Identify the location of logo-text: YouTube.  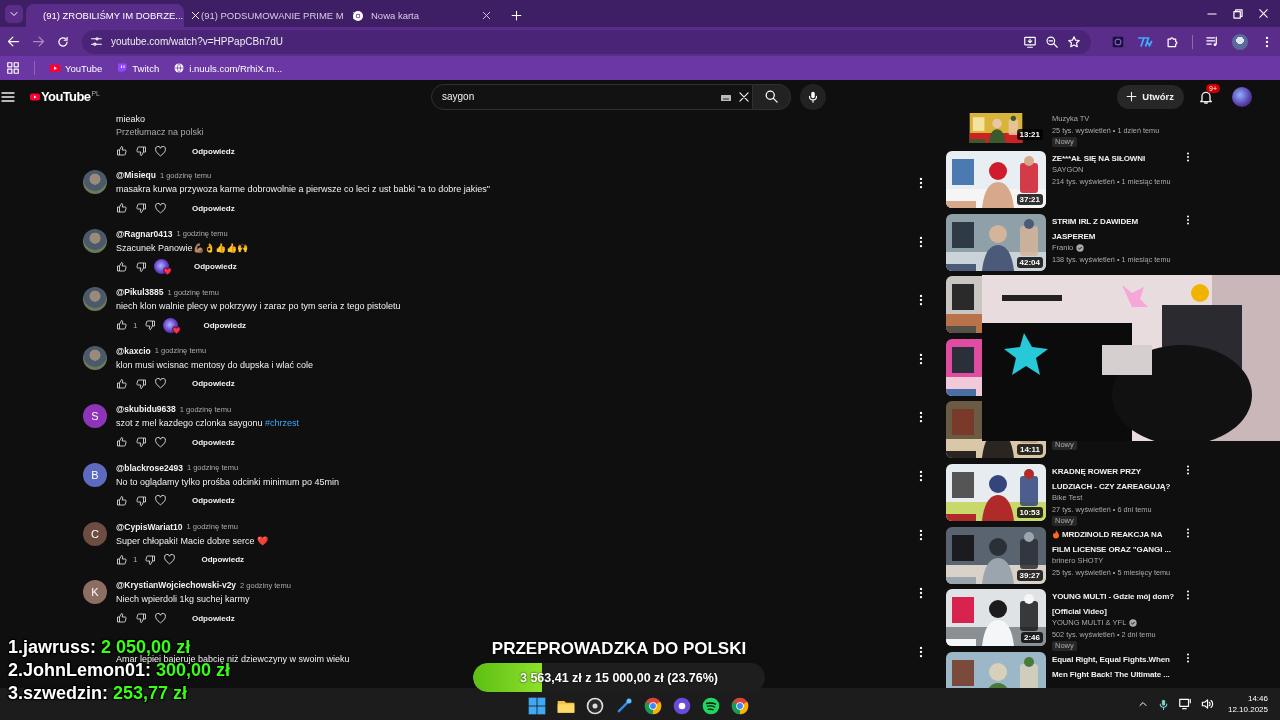
(65, 96).